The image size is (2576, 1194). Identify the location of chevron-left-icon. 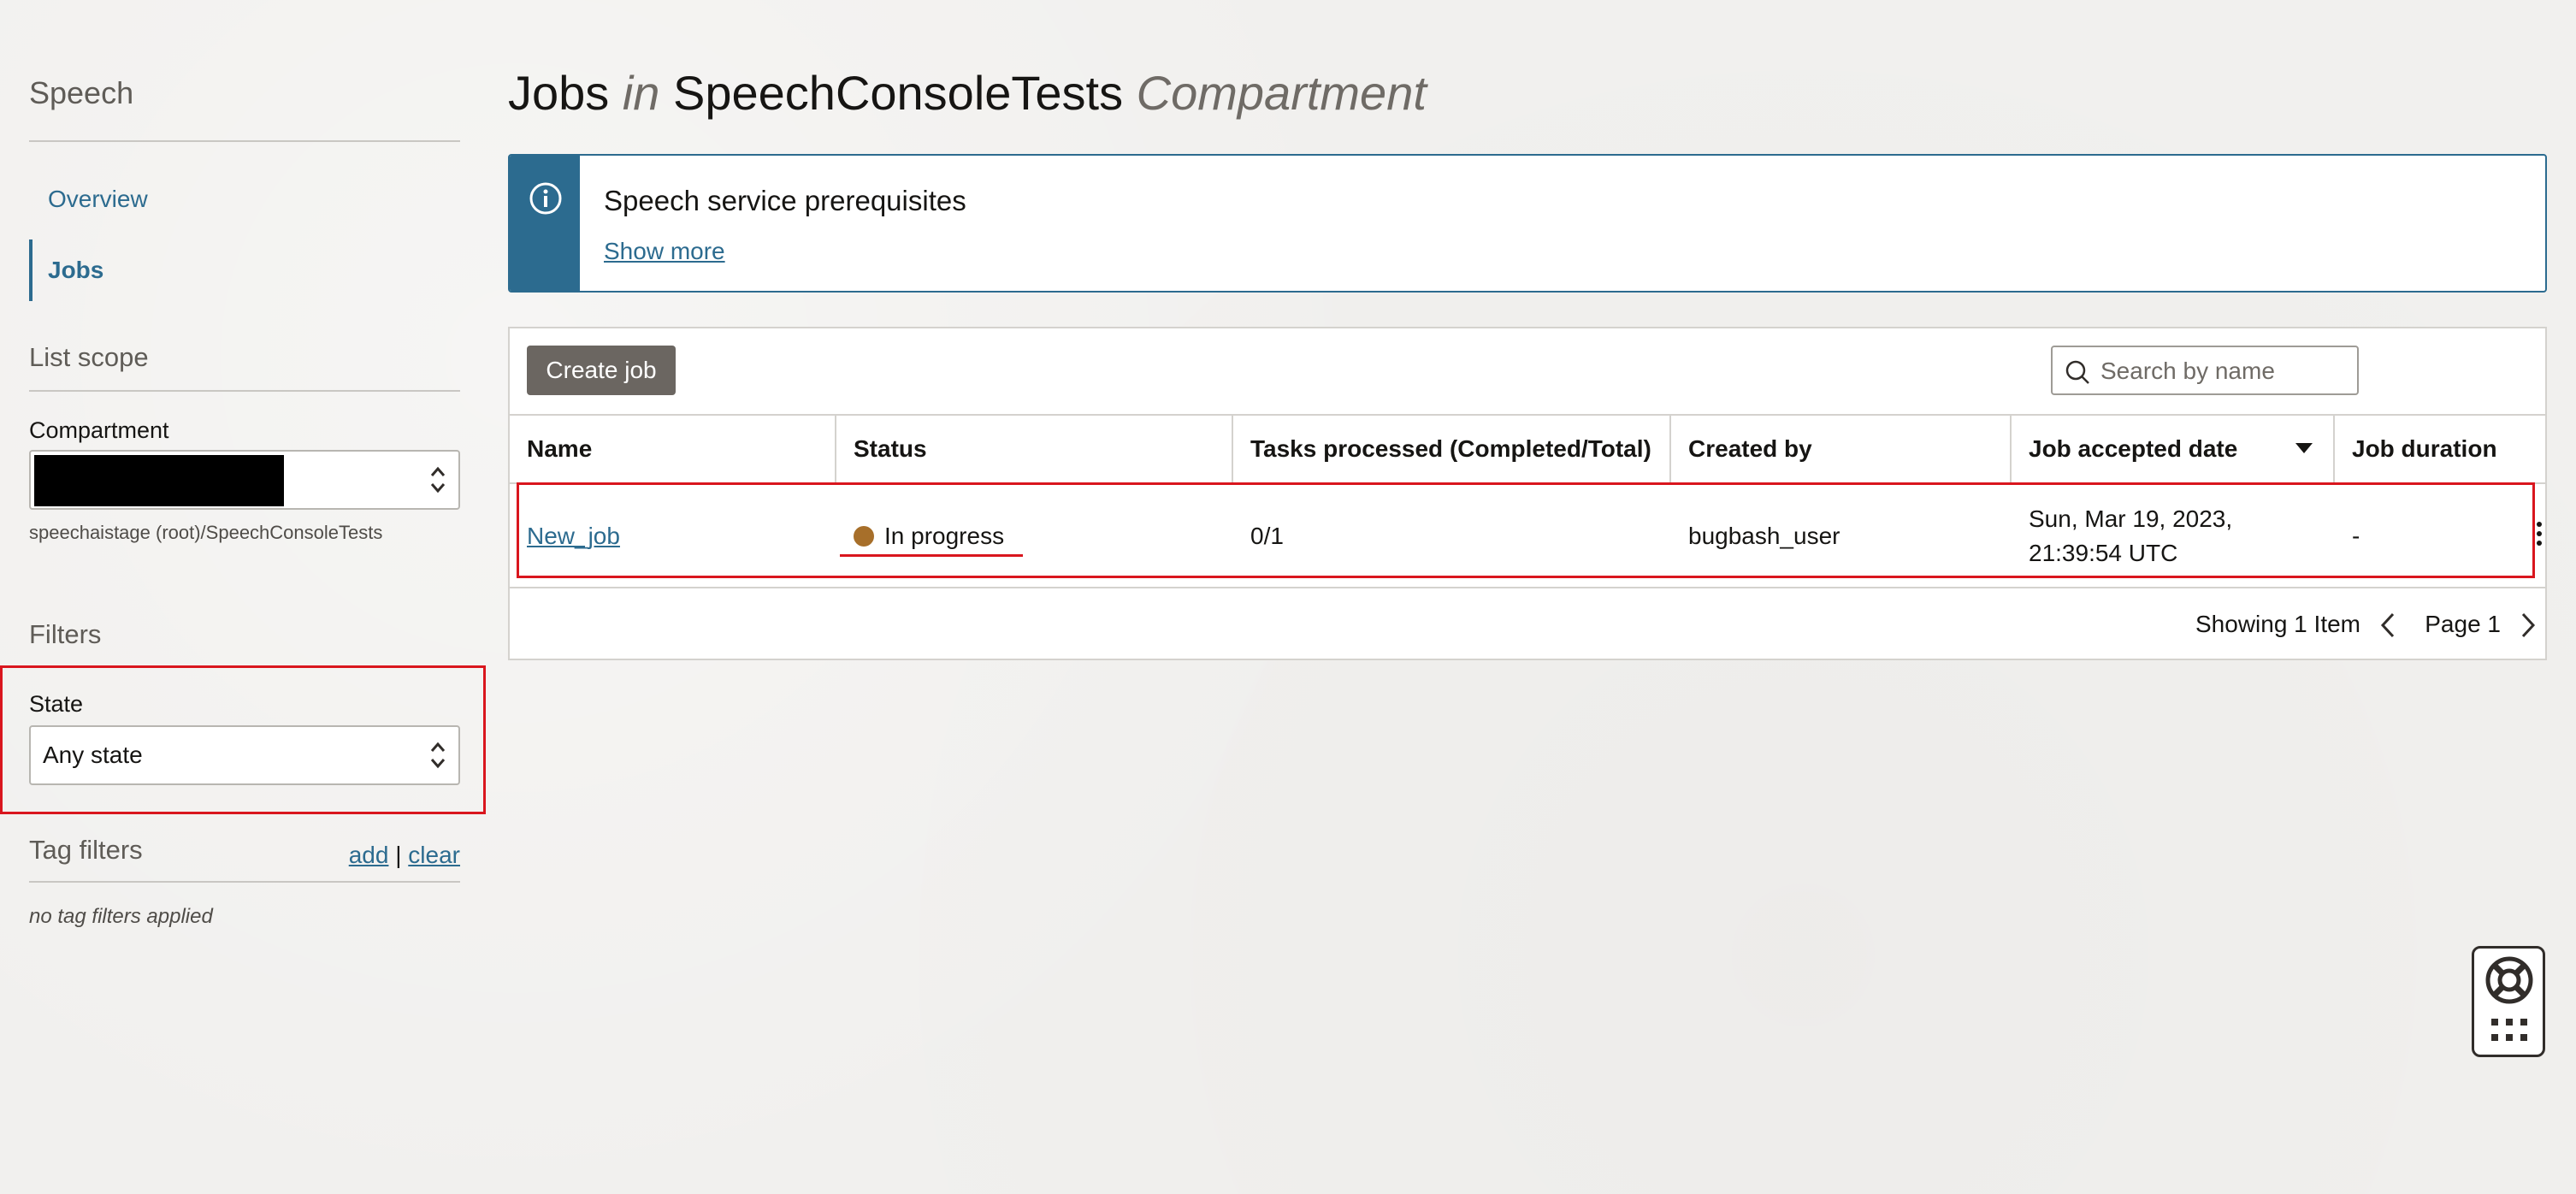
(2389, 625).